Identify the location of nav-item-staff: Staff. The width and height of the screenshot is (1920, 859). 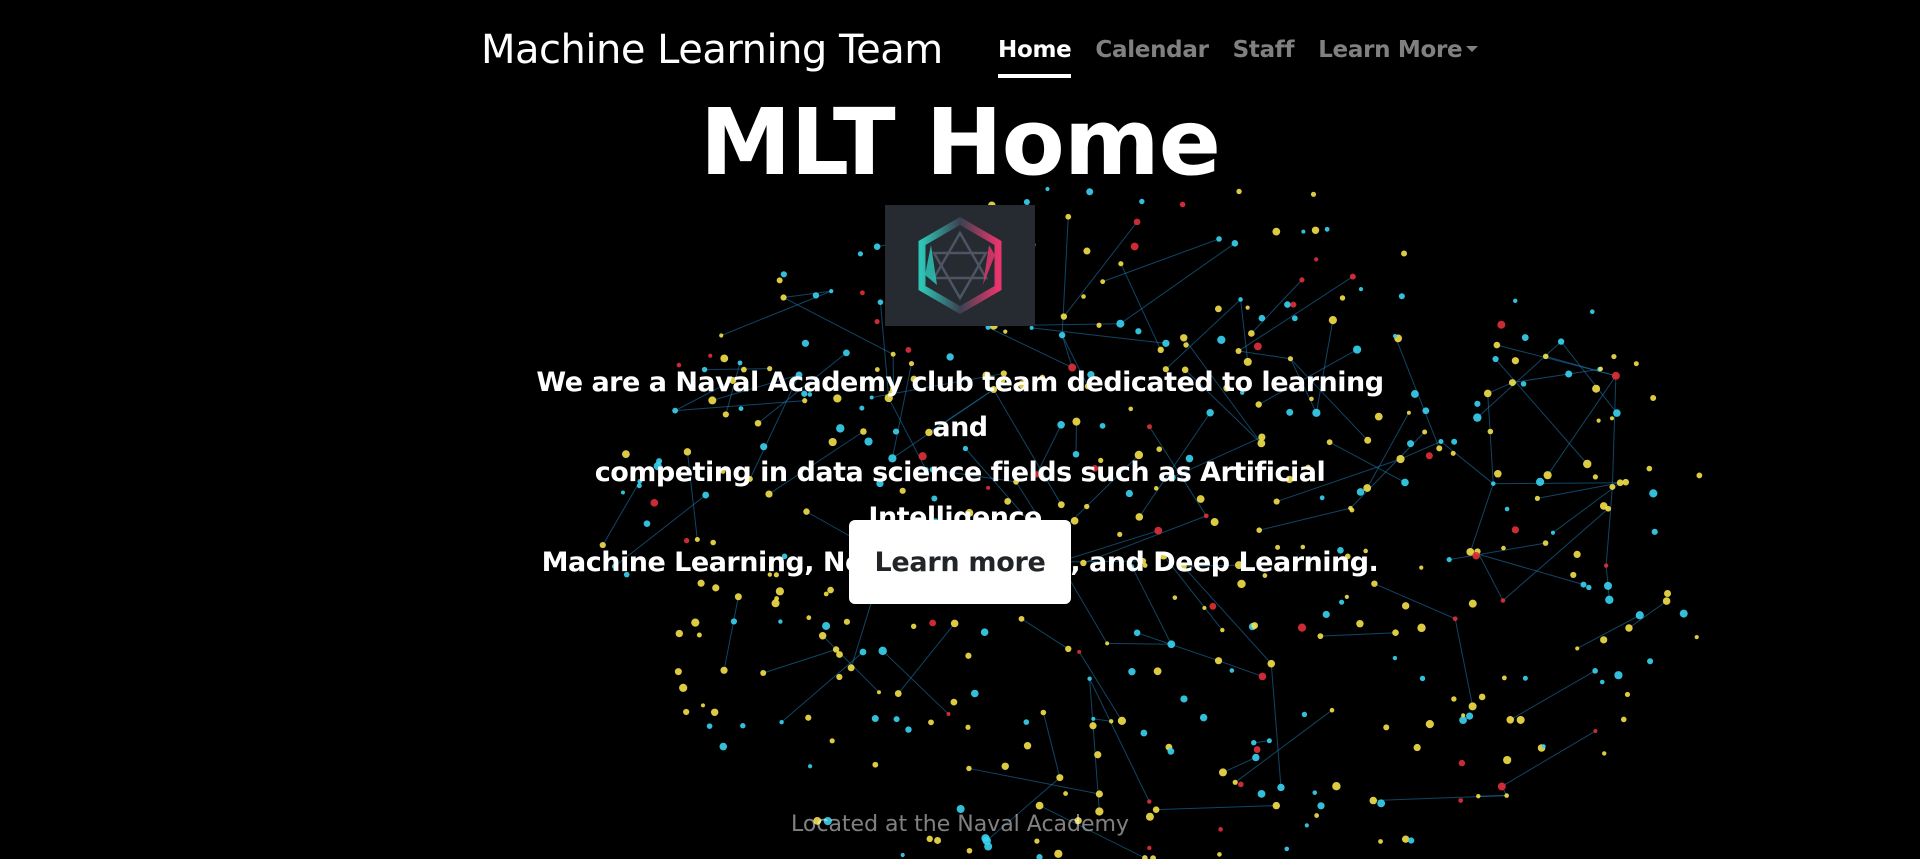
(1264, 53).